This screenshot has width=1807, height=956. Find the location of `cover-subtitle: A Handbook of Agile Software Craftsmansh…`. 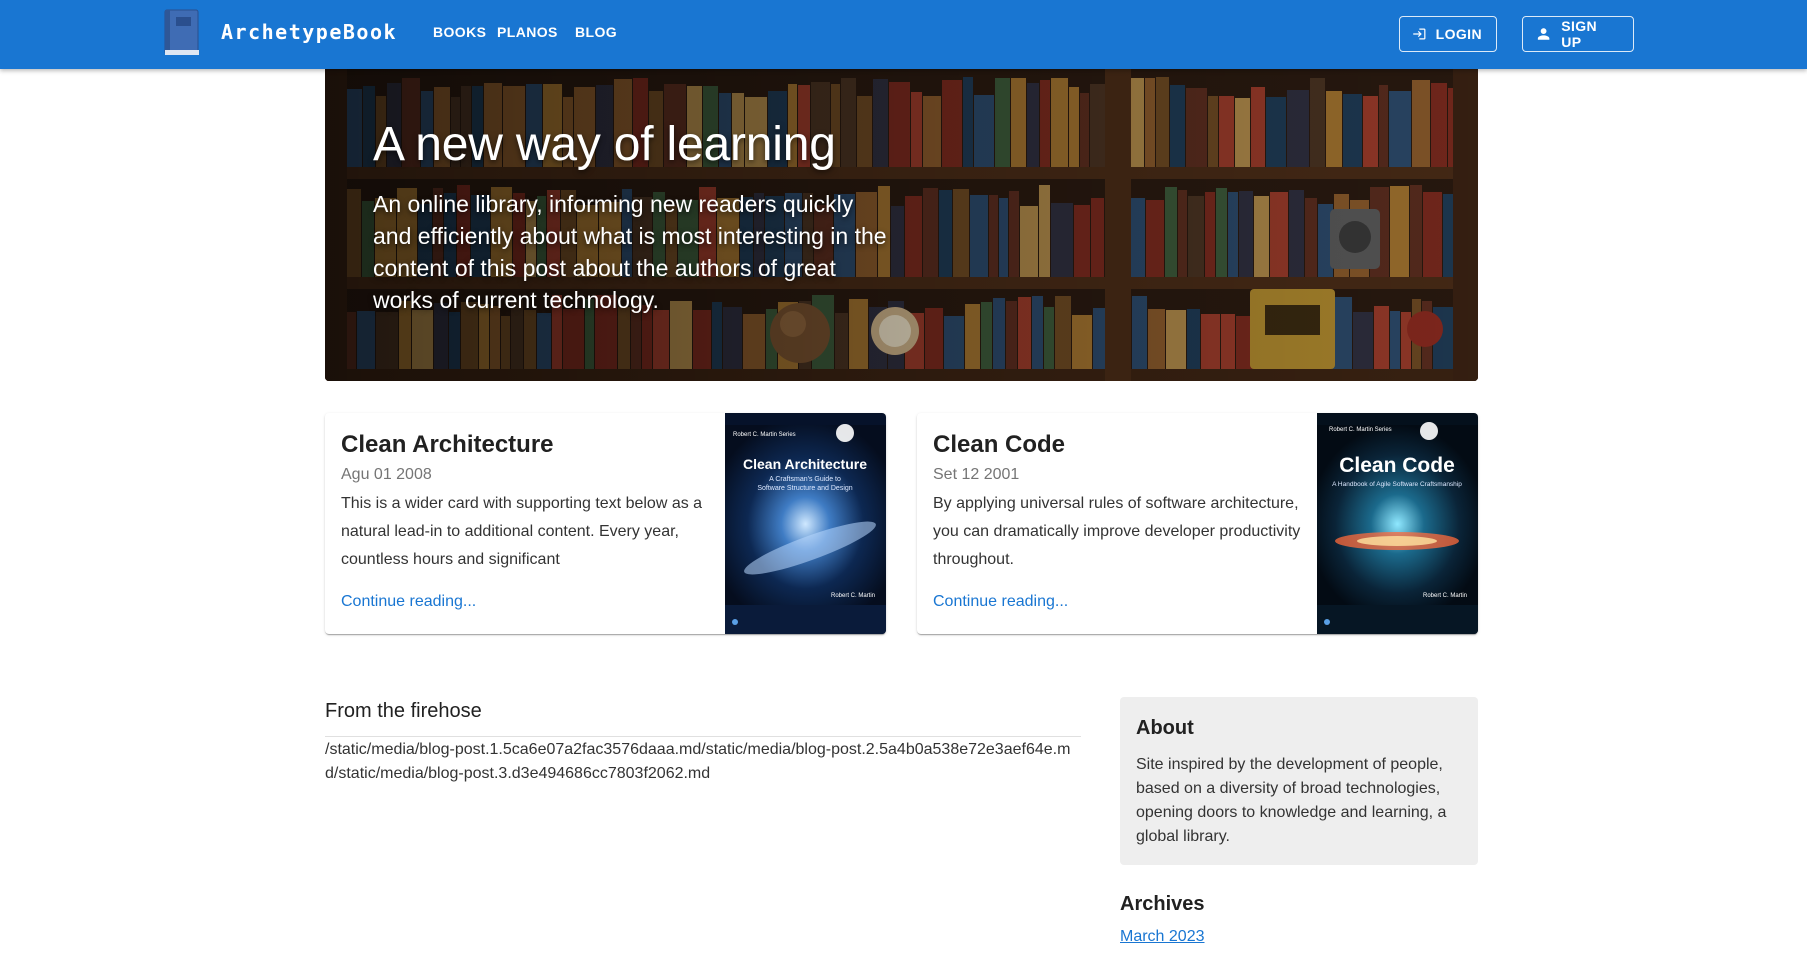

cover-subtitle: A Handbook of Agile Software Craftsmansh… is located at coordinates (1397, 484).